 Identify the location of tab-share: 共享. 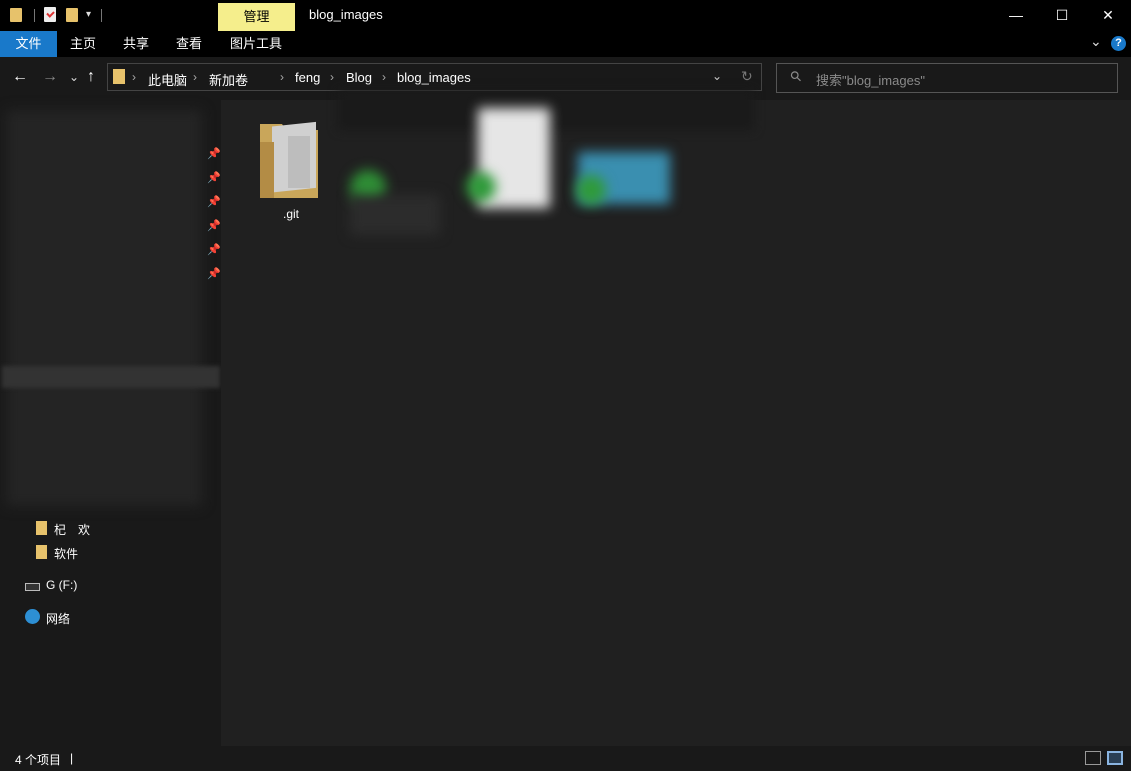
(136, 44).